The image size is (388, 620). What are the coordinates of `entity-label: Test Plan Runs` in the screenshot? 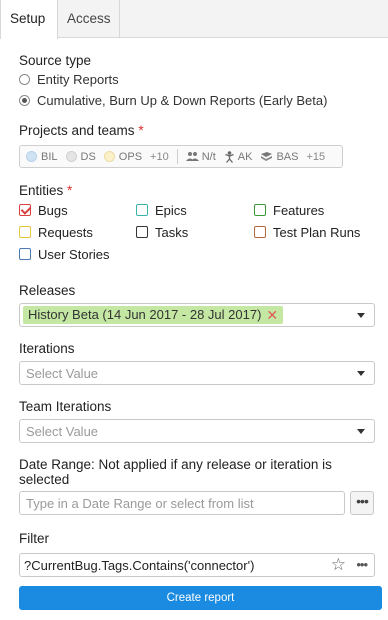 It's located at (317, 232).